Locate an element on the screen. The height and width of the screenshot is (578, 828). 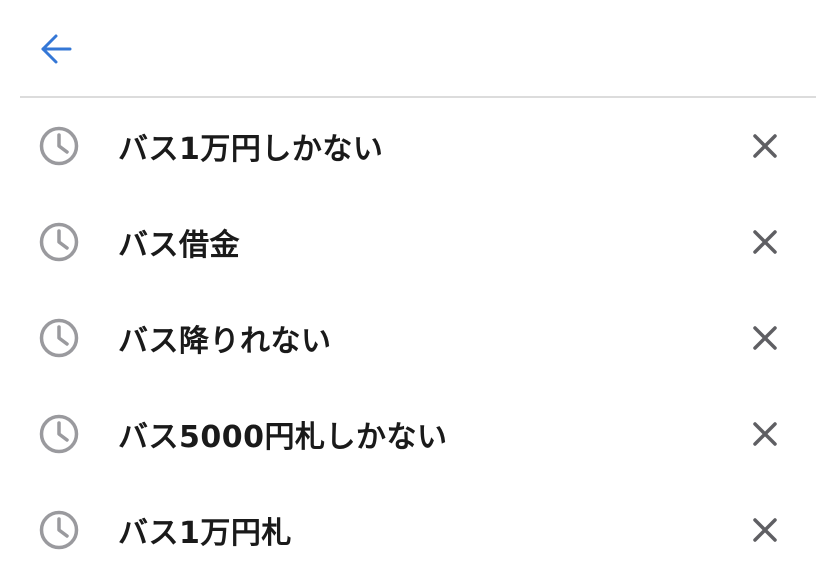
history-item-label: バス1万円札 is located at coordinates (205, 530).